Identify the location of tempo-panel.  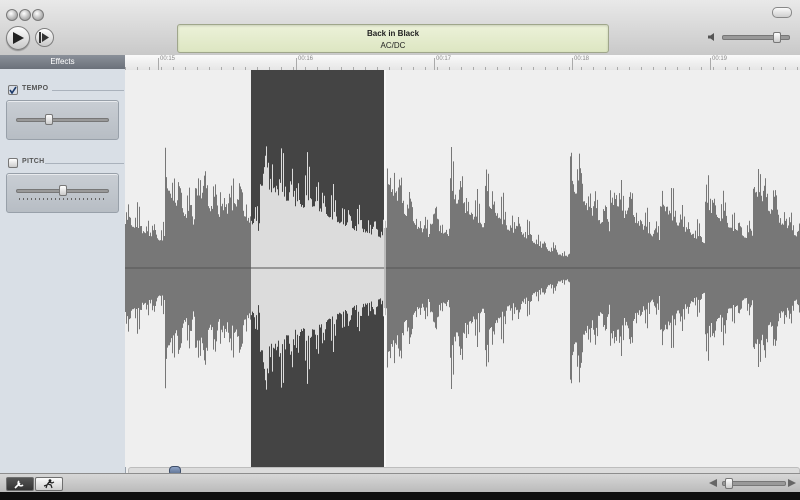
(62, 120).